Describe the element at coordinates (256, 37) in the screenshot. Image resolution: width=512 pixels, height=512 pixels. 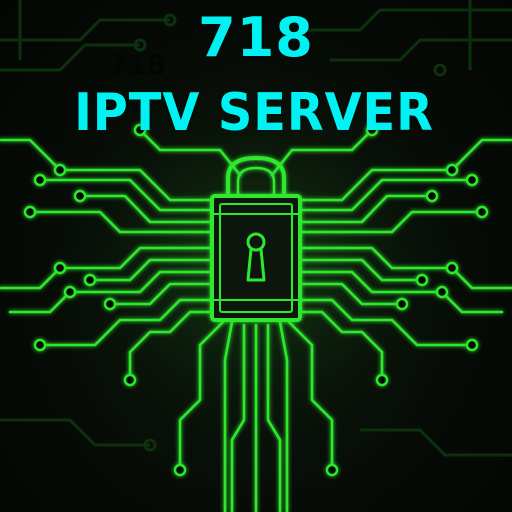
I see `title-number: 718` at that location.